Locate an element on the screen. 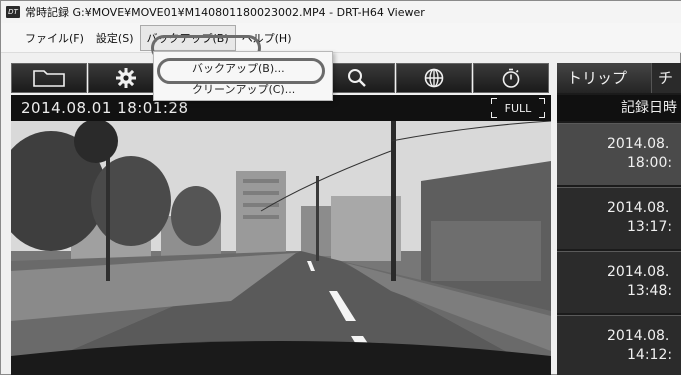  menu-settings: 設定(S) is located at coordinates (115, 38).